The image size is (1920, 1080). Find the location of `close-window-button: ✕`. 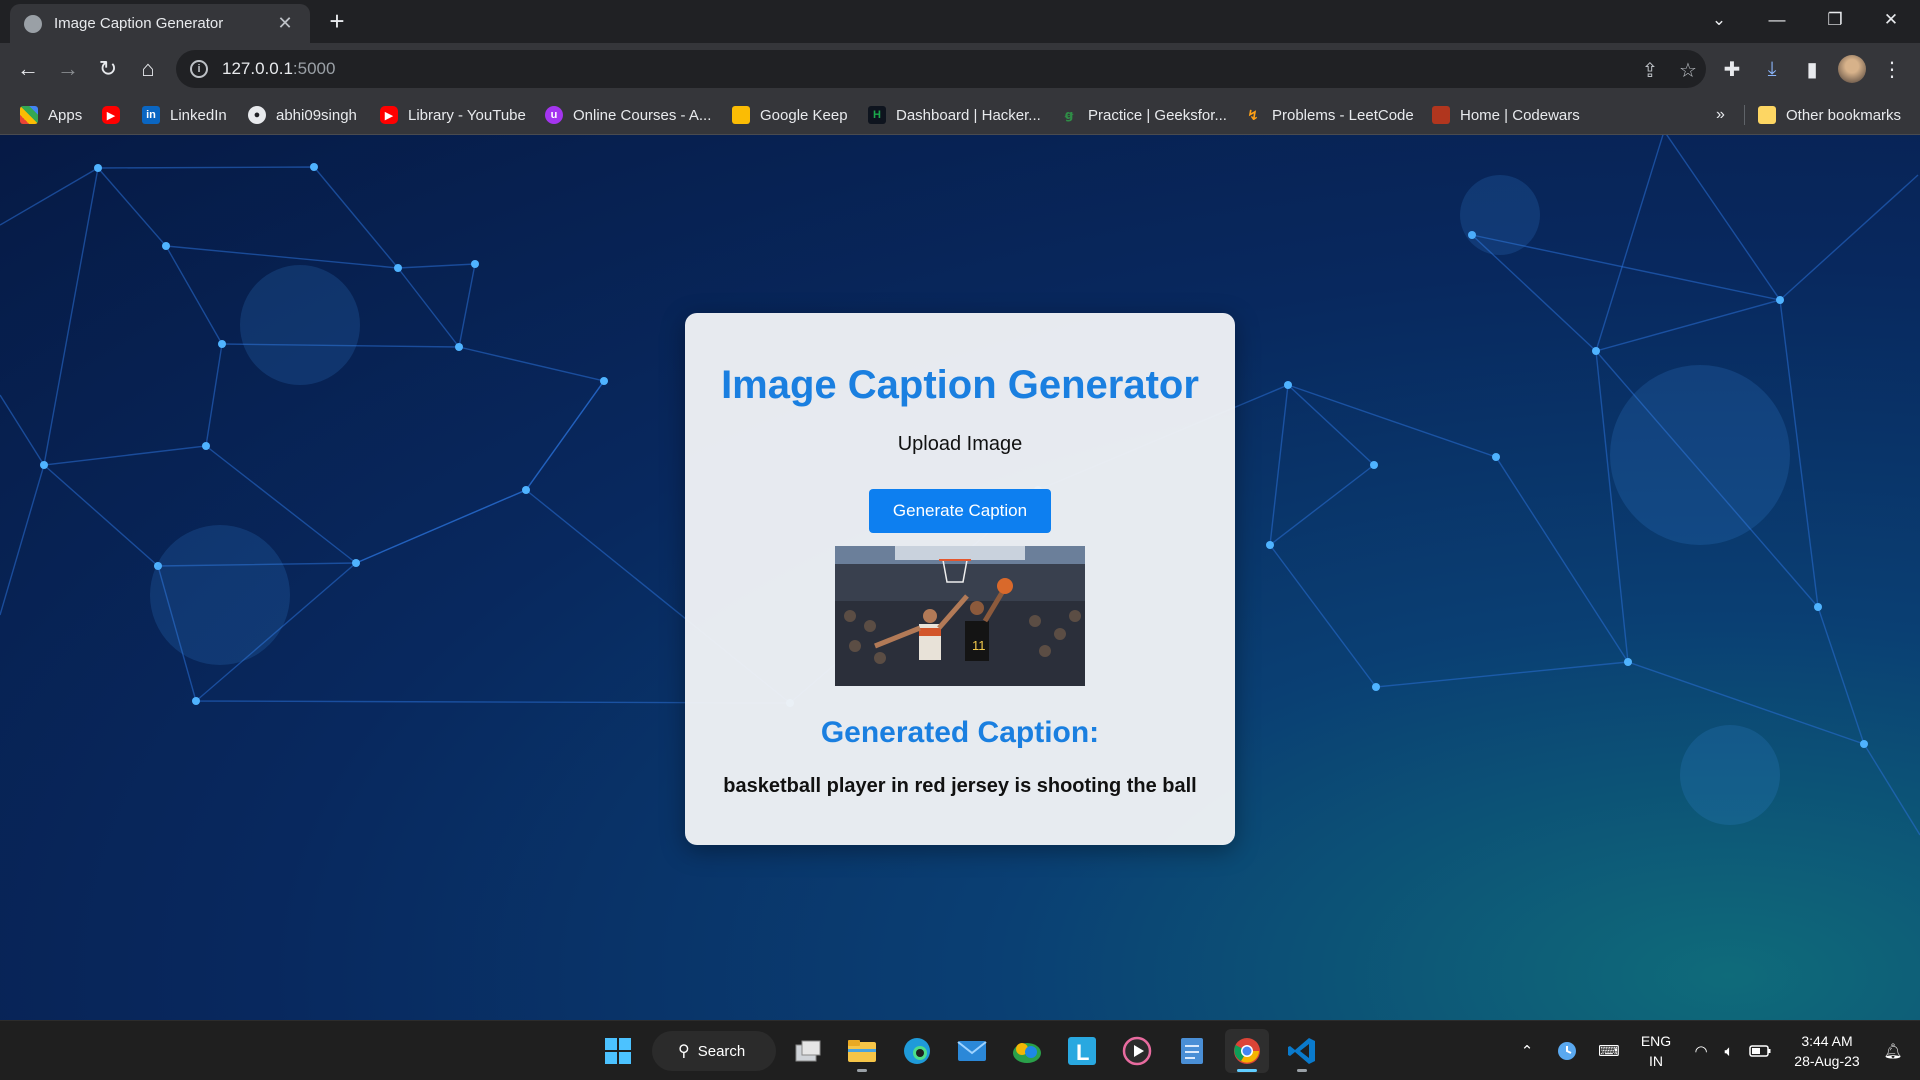

close-window-button: ✕ is located at coordinates (1891, 20).